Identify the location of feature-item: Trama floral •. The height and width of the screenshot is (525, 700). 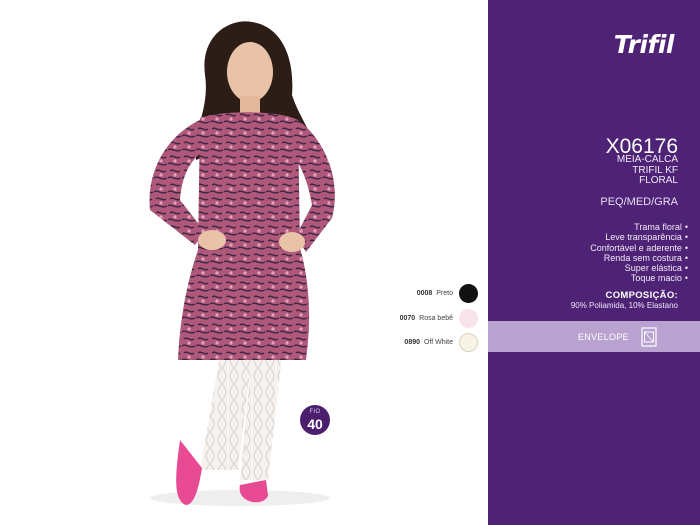
(661, 227).